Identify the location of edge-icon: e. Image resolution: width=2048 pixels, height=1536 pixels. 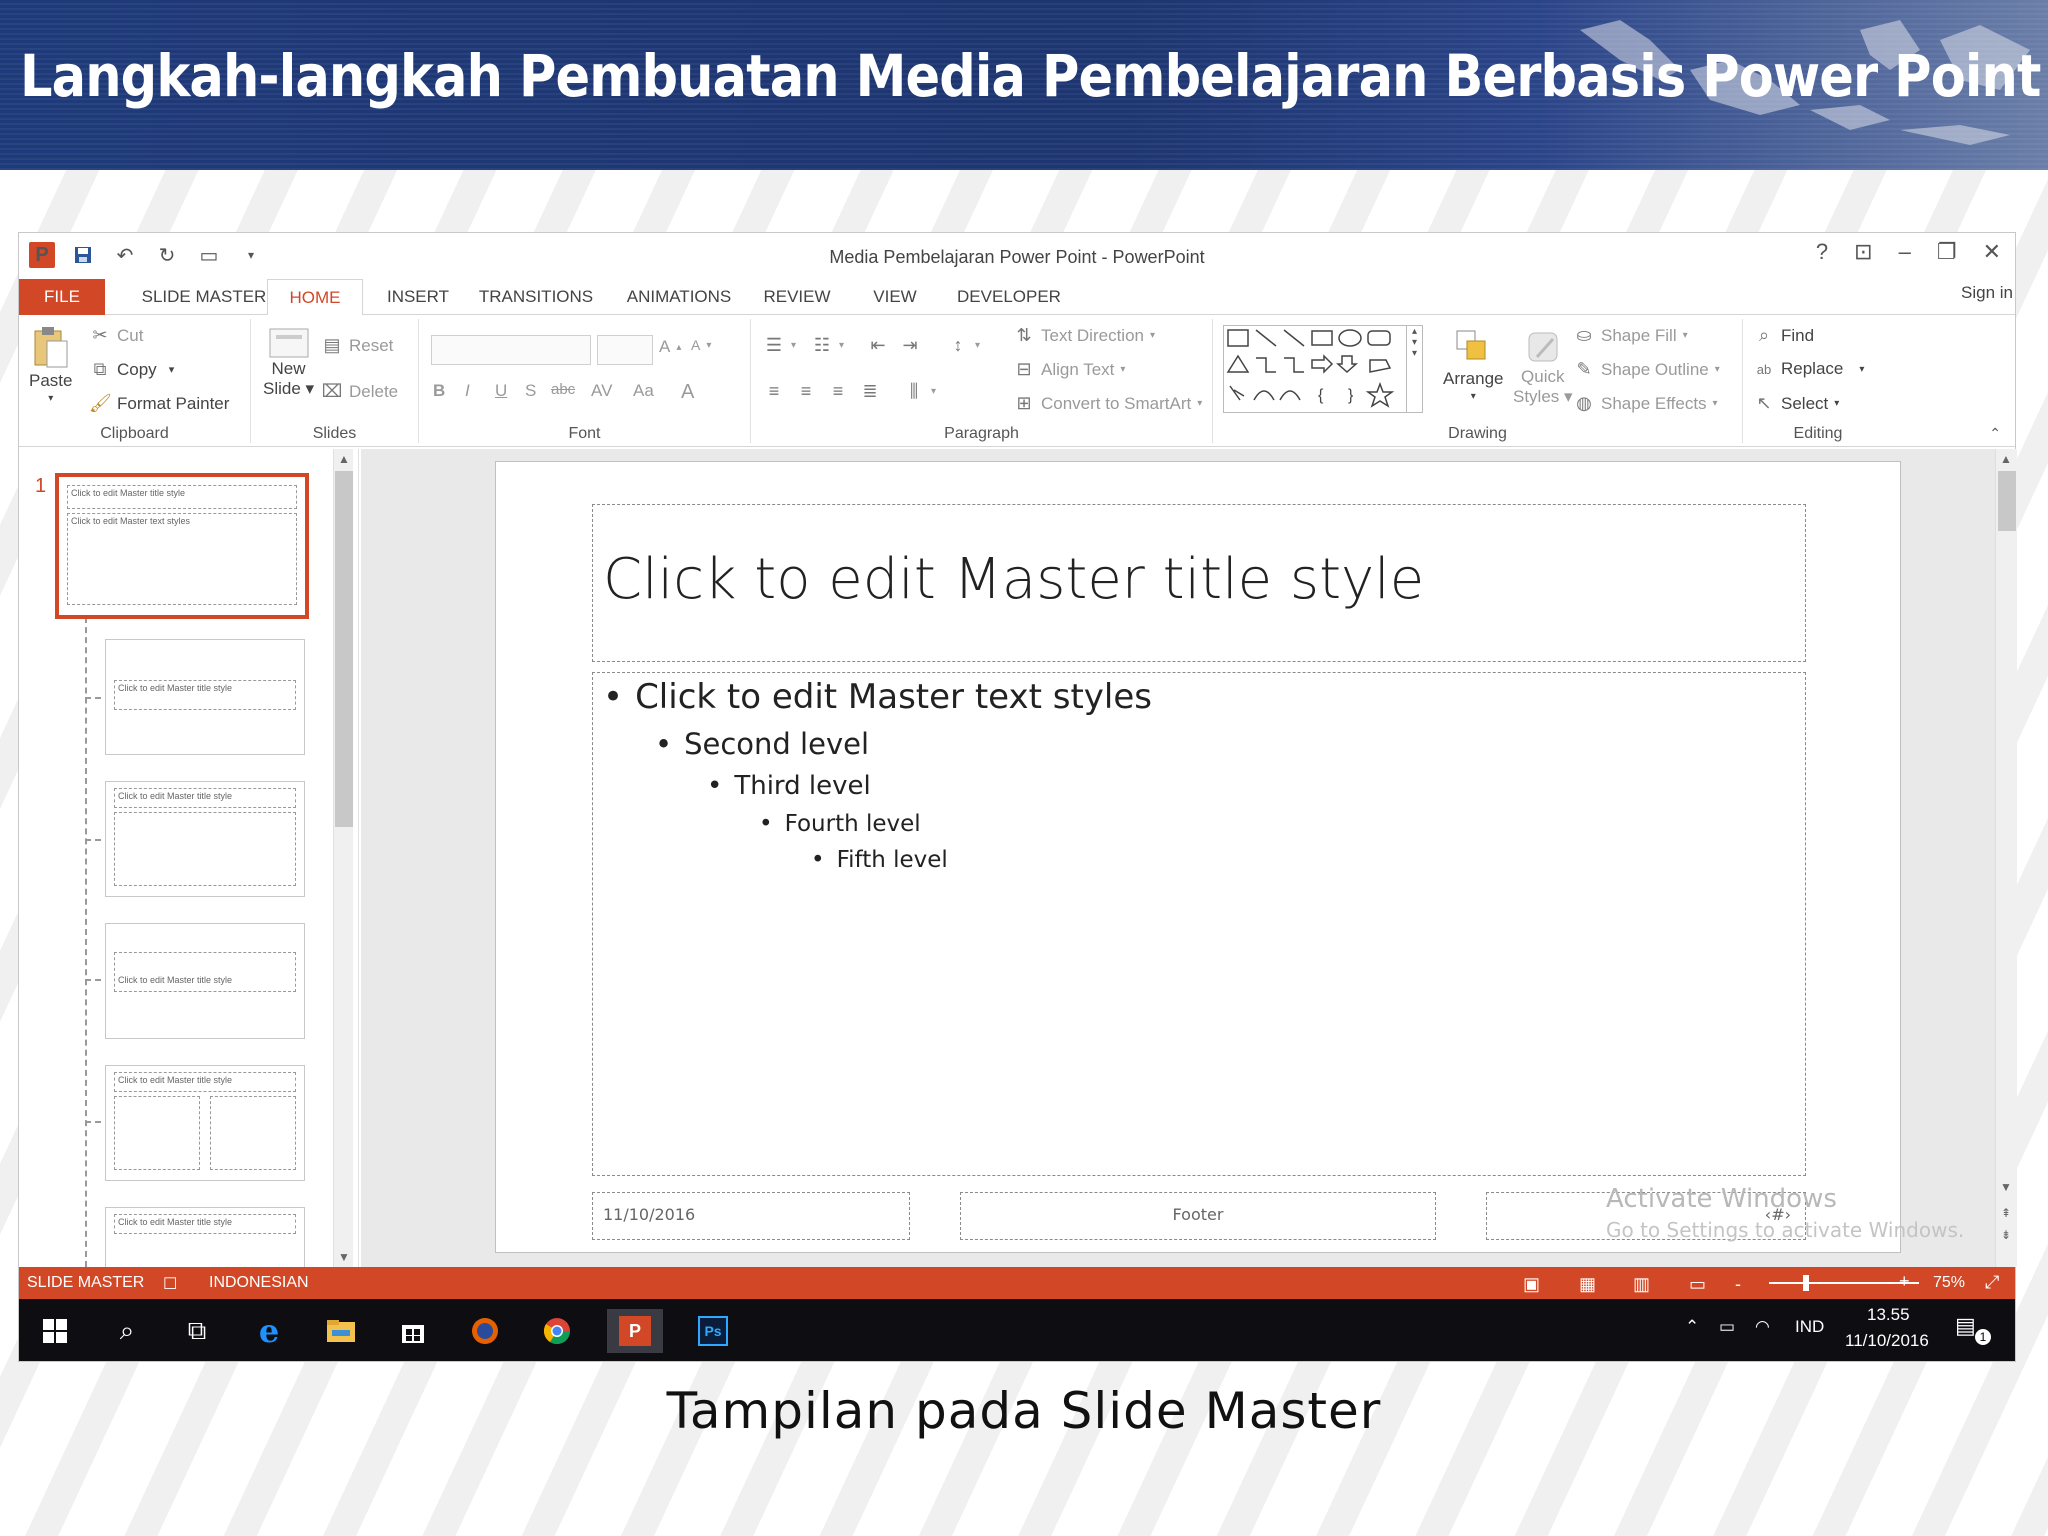
(269, 1331).